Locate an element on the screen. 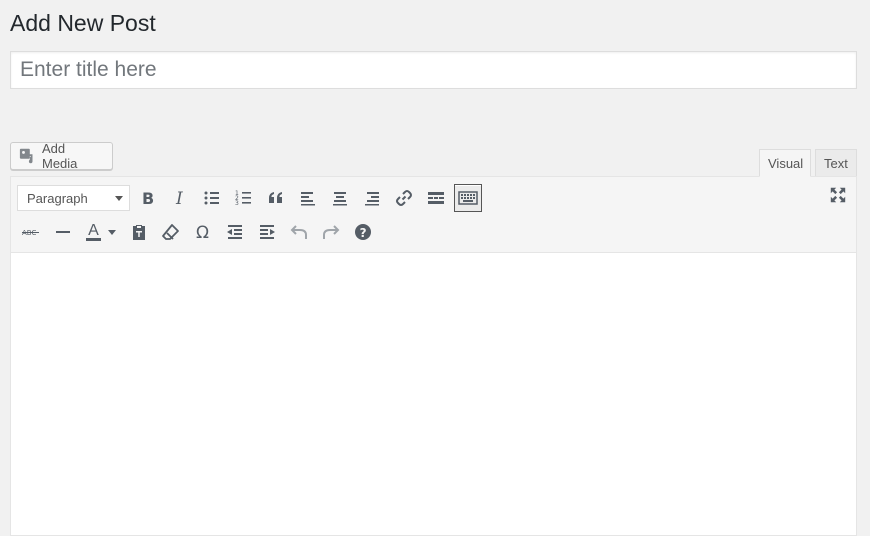  undo-button is located at coordinates (299, 232).